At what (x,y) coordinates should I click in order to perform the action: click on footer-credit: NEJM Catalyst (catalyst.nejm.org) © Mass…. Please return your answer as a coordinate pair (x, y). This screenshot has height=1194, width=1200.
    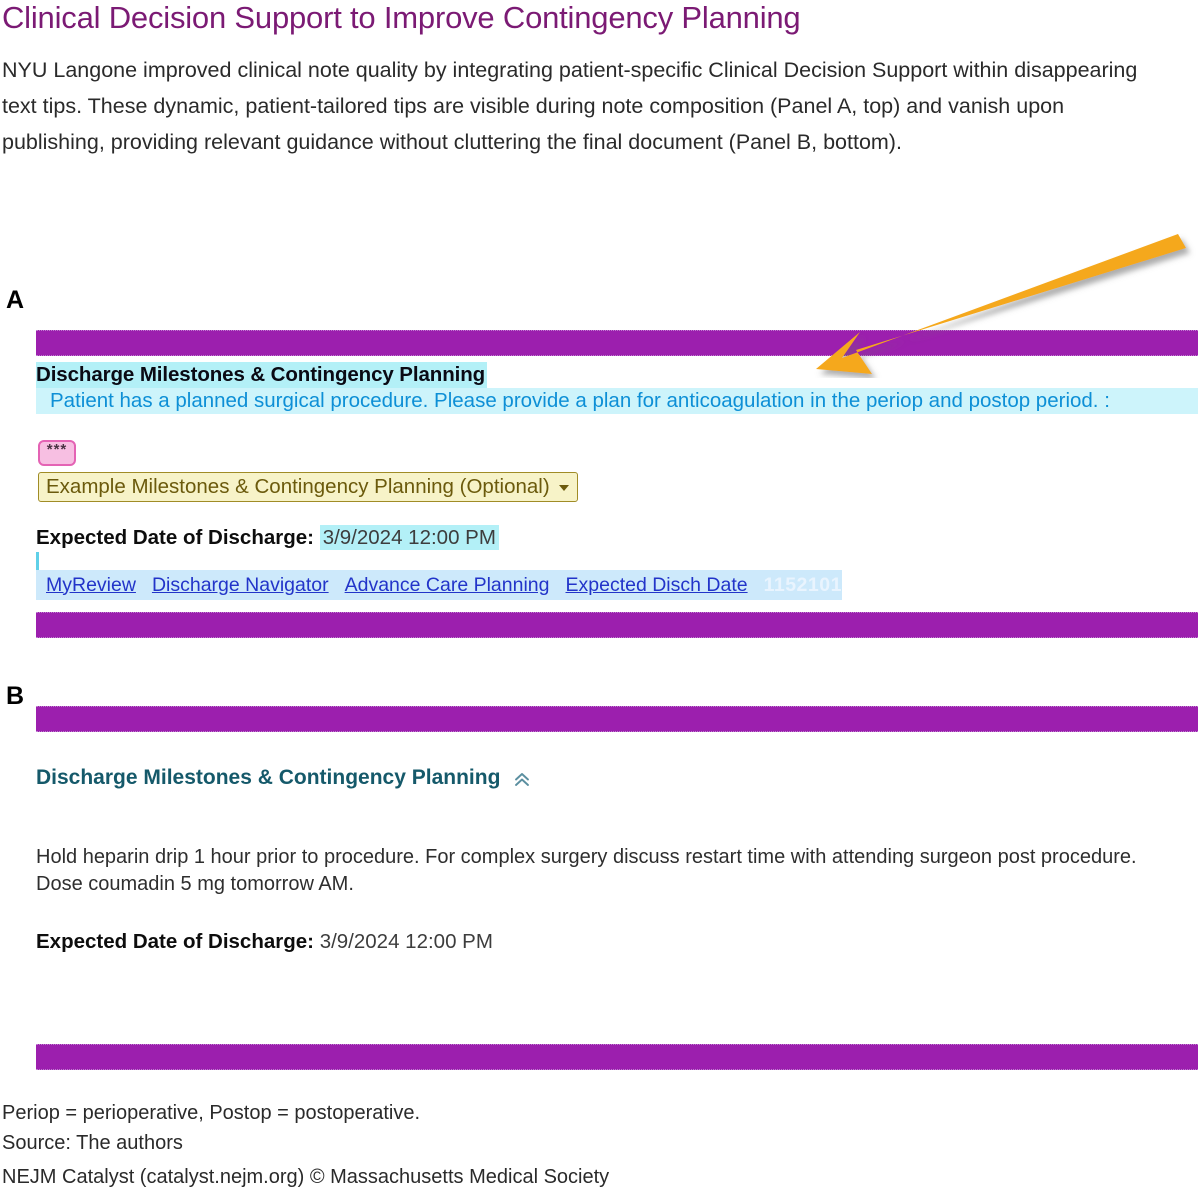
    Looking at the image, I should click on (306, 1177).